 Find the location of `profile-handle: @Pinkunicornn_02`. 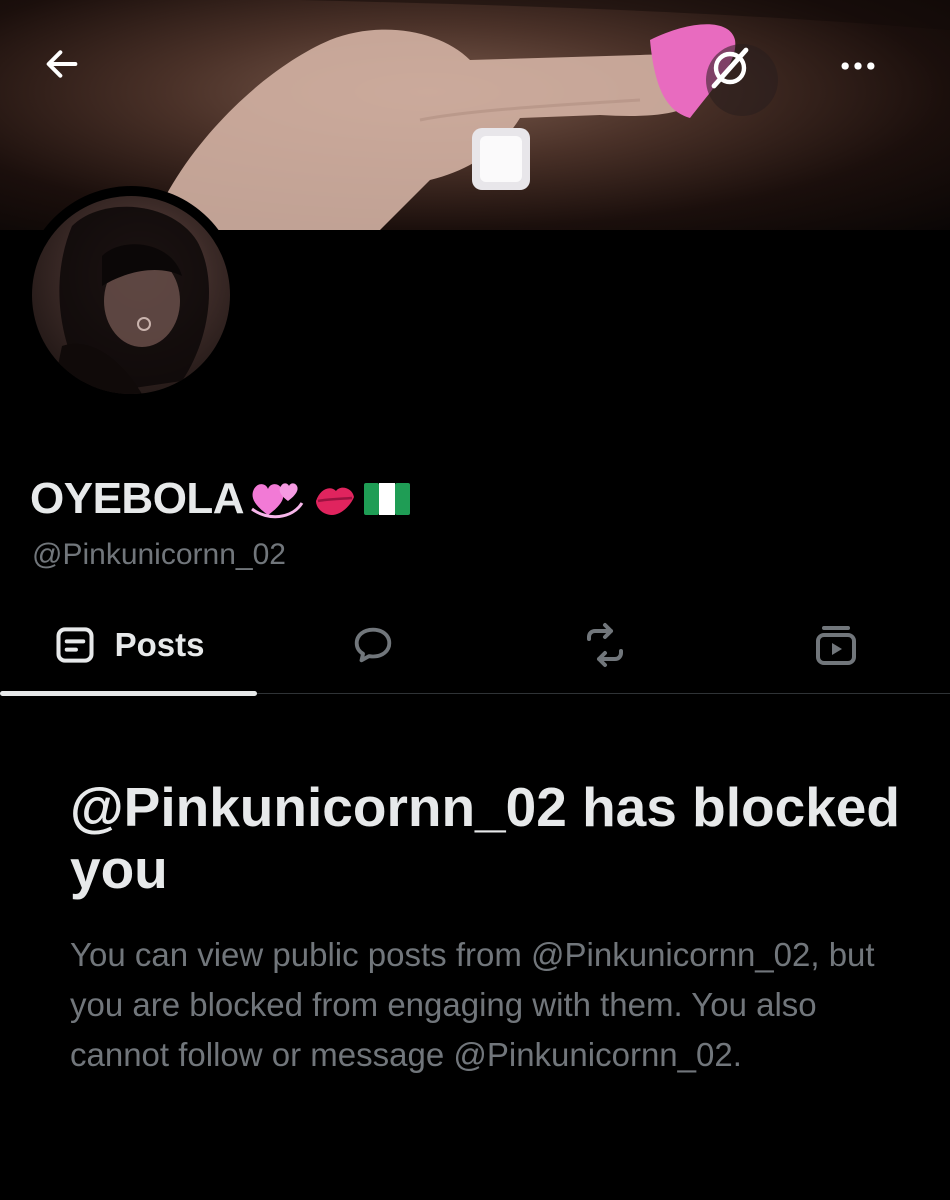

profile-handle: @Pinkunicornn_02 is located at coordinates (159, 554).